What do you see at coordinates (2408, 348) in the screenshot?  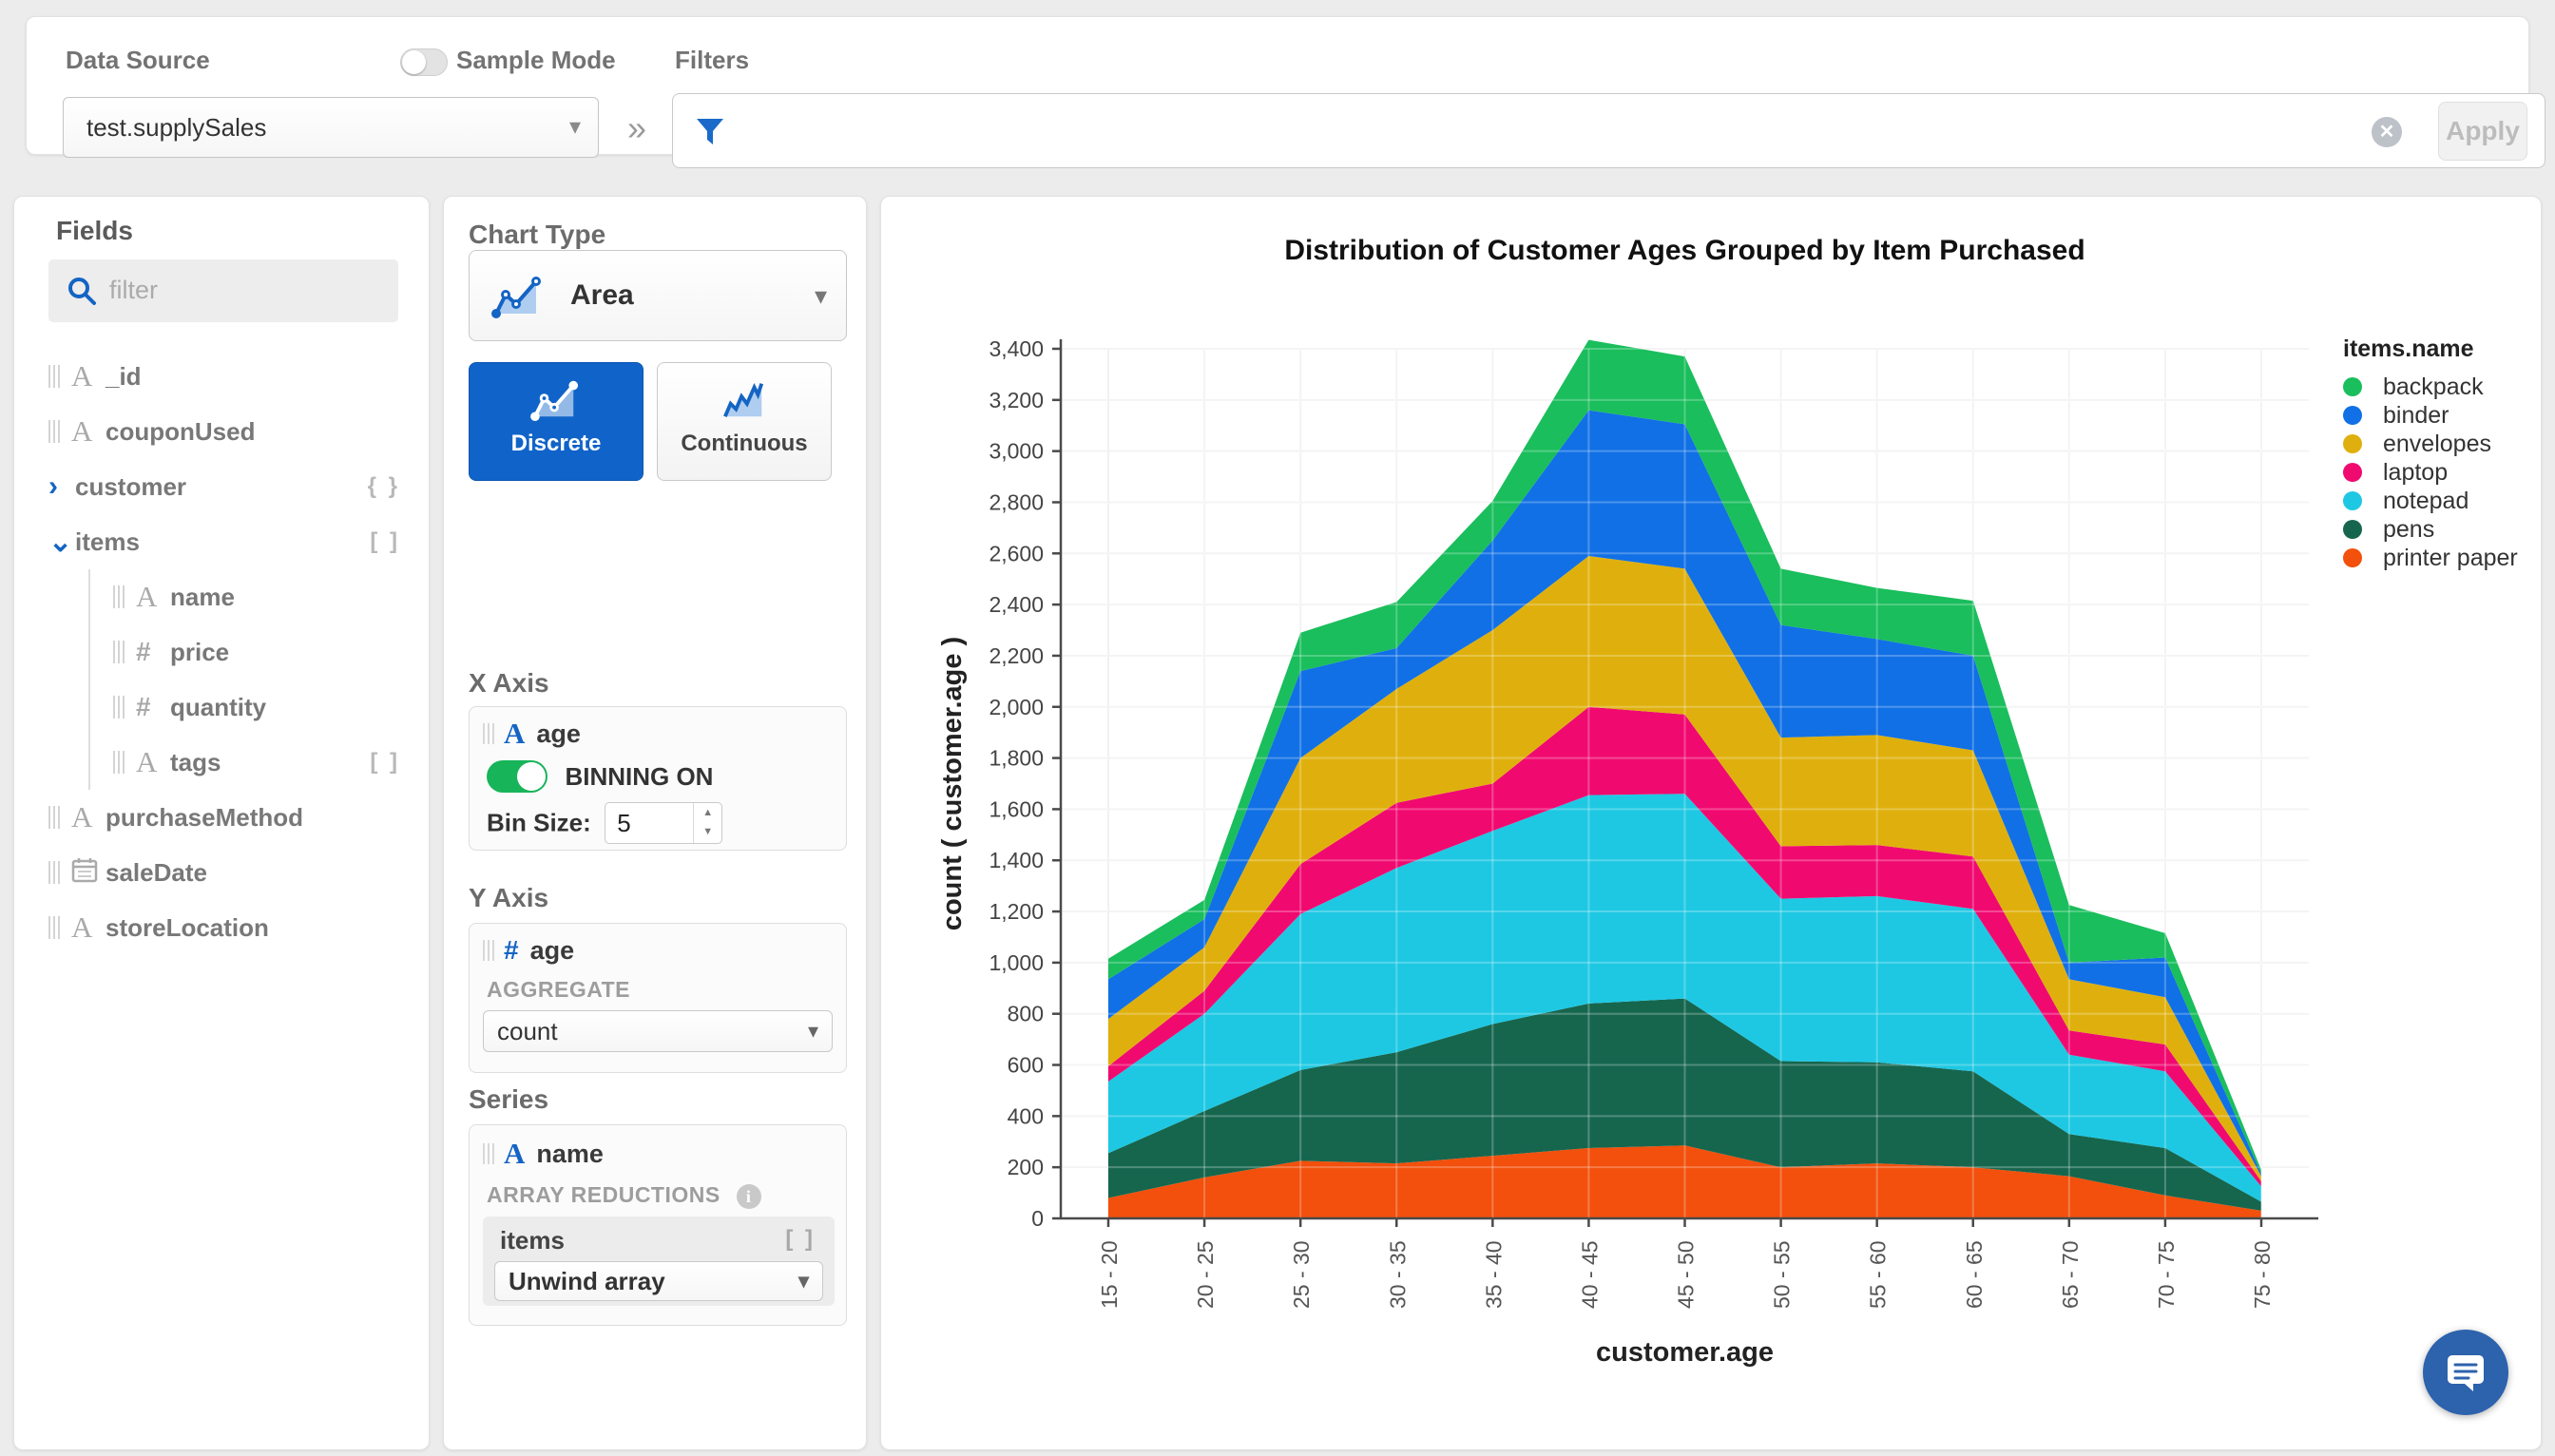 I see `legend-title: items.name` at bounding box center [2408, 348].